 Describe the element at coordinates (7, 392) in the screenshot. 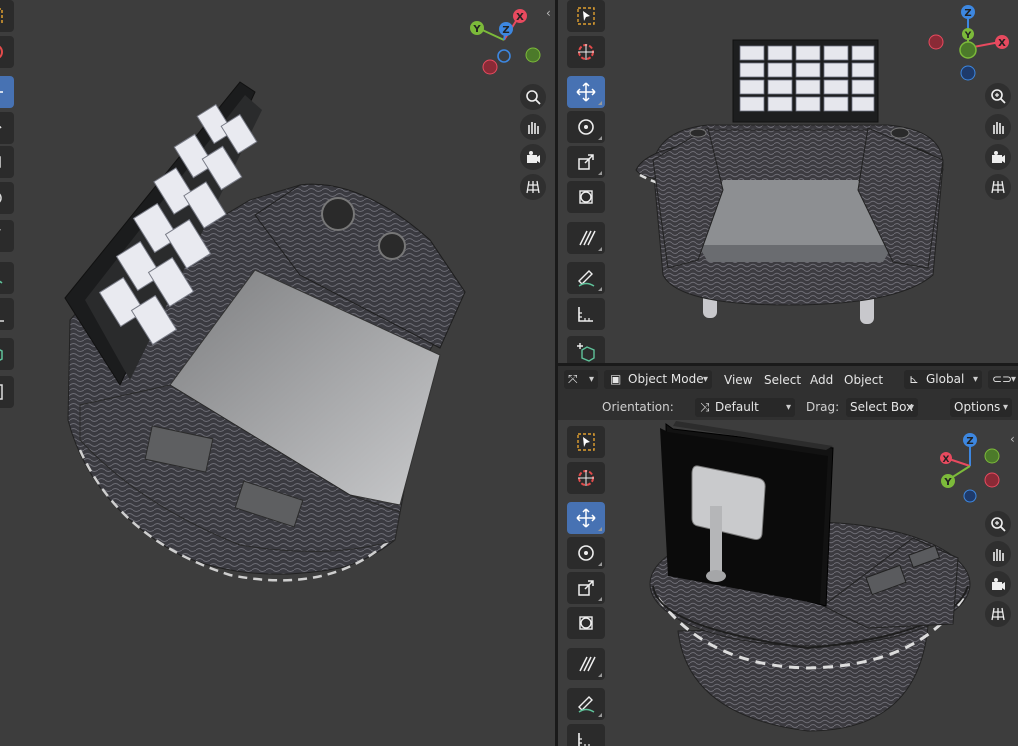

I see `extra-icon` at that location.